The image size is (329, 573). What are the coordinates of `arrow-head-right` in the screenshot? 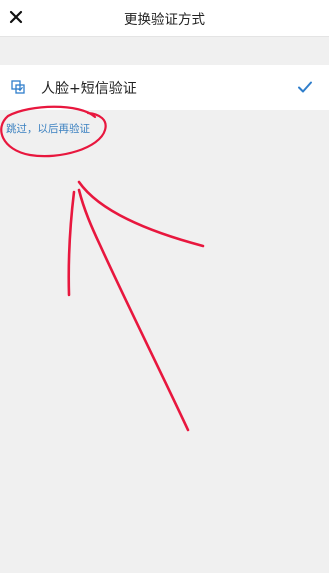 It's located at (141, 214).